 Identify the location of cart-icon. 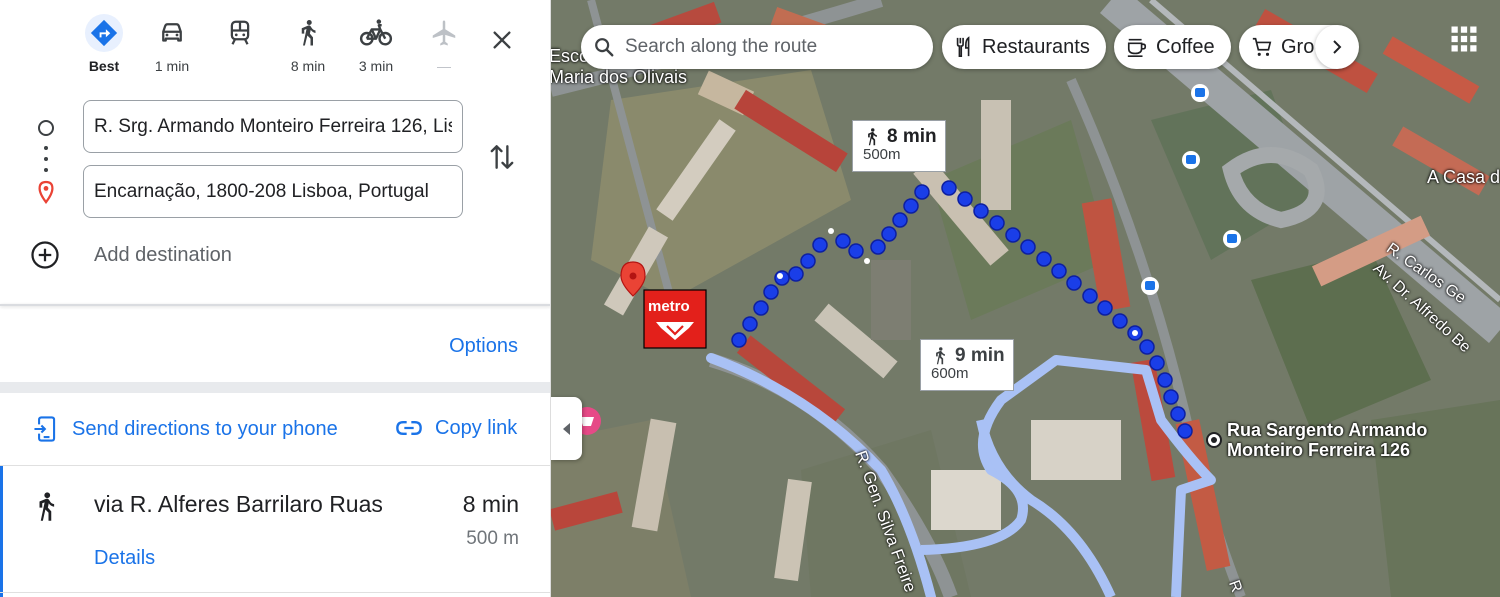
(1262, 46).